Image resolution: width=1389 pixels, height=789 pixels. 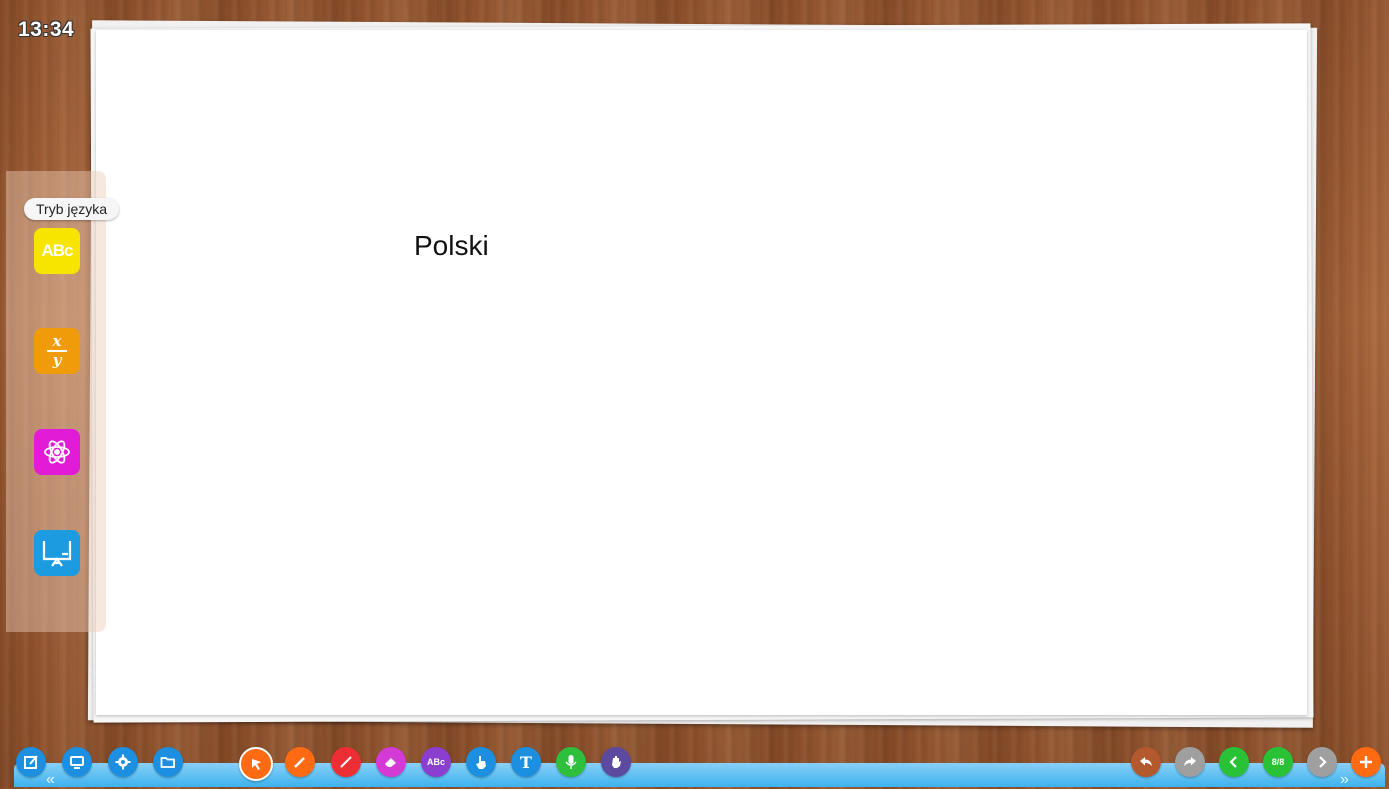 I want to click on board-mode-button, so click(x=57, y=553).